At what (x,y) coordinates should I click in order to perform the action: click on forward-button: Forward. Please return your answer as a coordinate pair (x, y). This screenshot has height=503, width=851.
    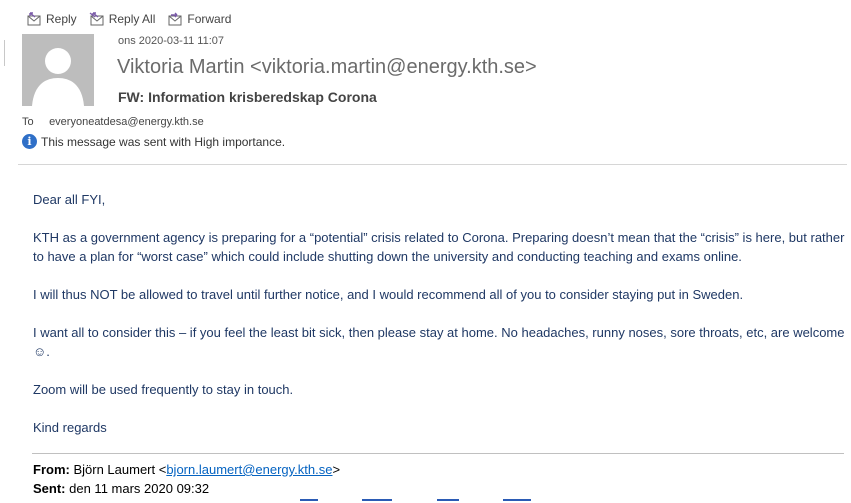
    Looking at the image, I should click on (199, 19).